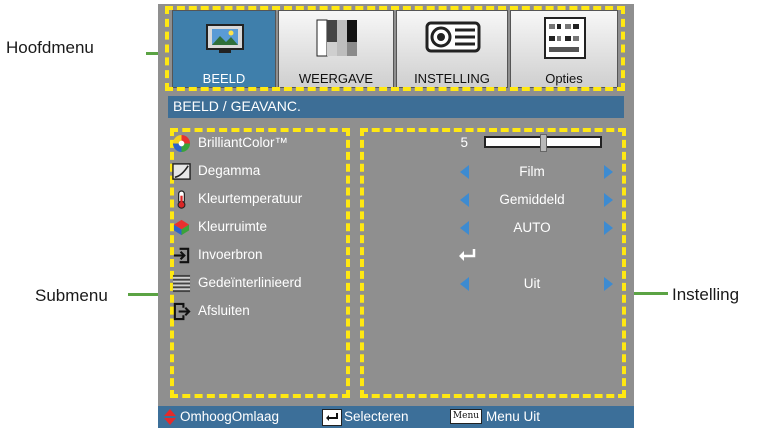  What do you see at coordinates (230, 254) in the screenshot?
I see `menu-item-label: Invoerbron` at bounding box center [230, 254].